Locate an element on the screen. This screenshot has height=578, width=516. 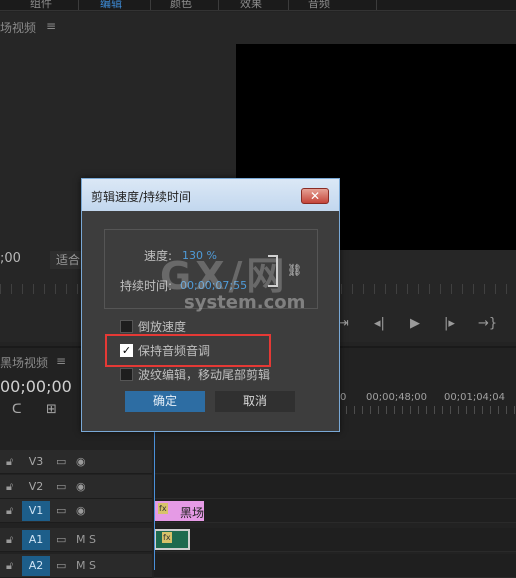
track-name: A2 is located at coordinates (36, 566).